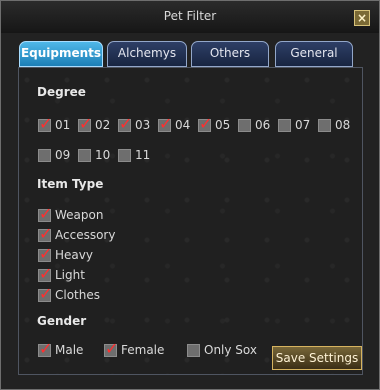 This screenshot has height=390, width=380. Describe the element at coordinates (45, 213) in the screenshot. I see `item-type-weapon-checkbox` at that location.